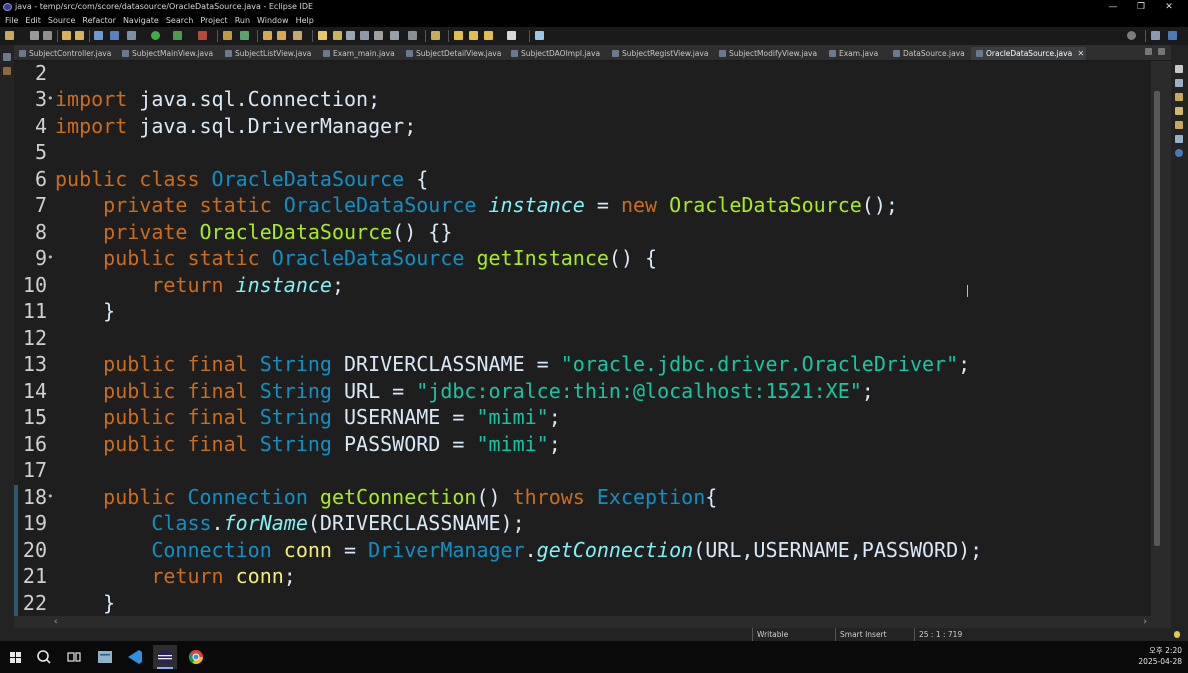 The width and height of the screenshot is (1188, 673). What do you see at coordinates (582, 603) in the screenshot?
I see `code-line: 22 }` at bounding box center [582, 603].